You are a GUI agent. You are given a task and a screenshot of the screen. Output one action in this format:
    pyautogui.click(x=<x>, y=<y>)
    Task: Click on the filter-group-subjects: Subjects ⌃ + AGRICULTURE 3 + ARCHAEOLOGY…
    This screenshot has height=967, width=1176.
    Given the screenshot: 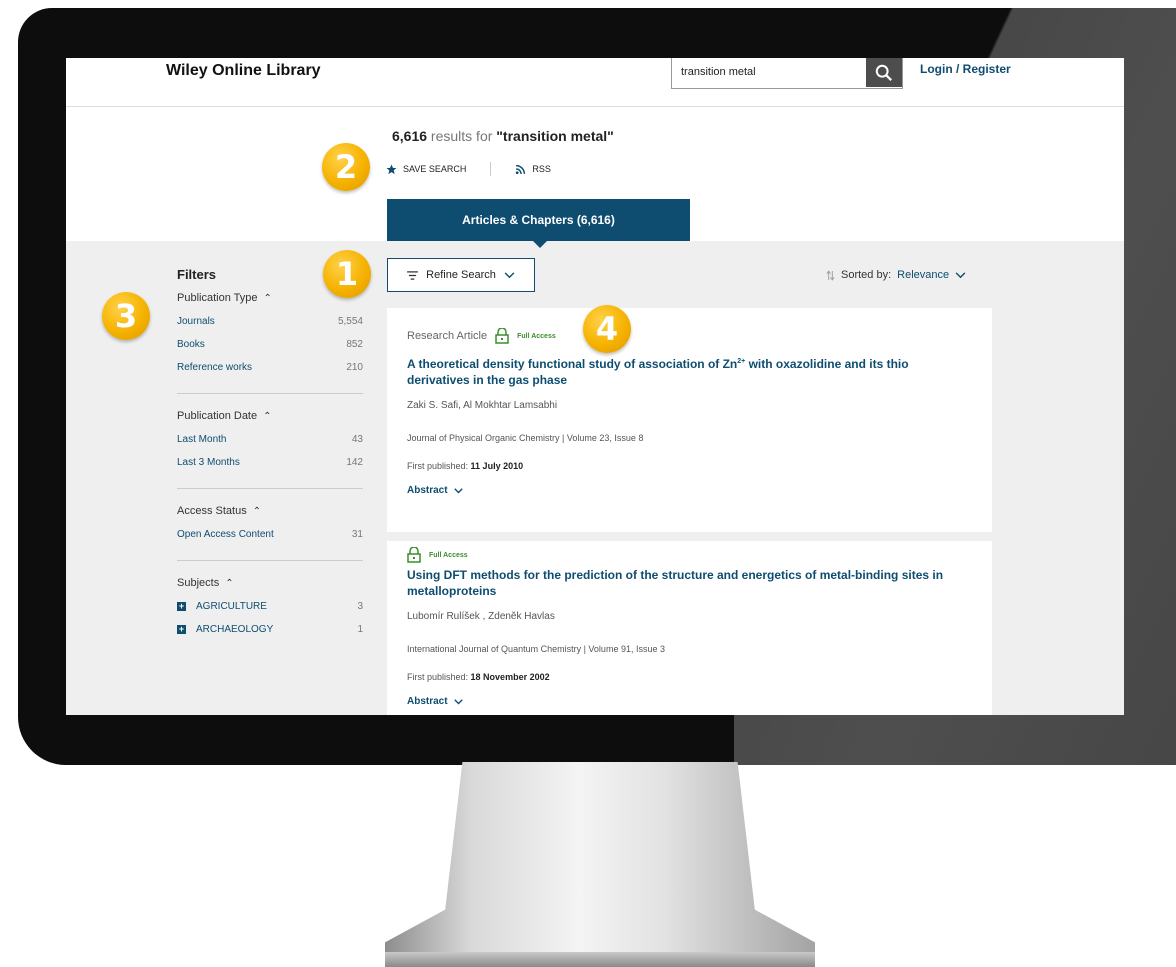 What is the action you would take?
    pyautogui.click(x=270, y=616)
    